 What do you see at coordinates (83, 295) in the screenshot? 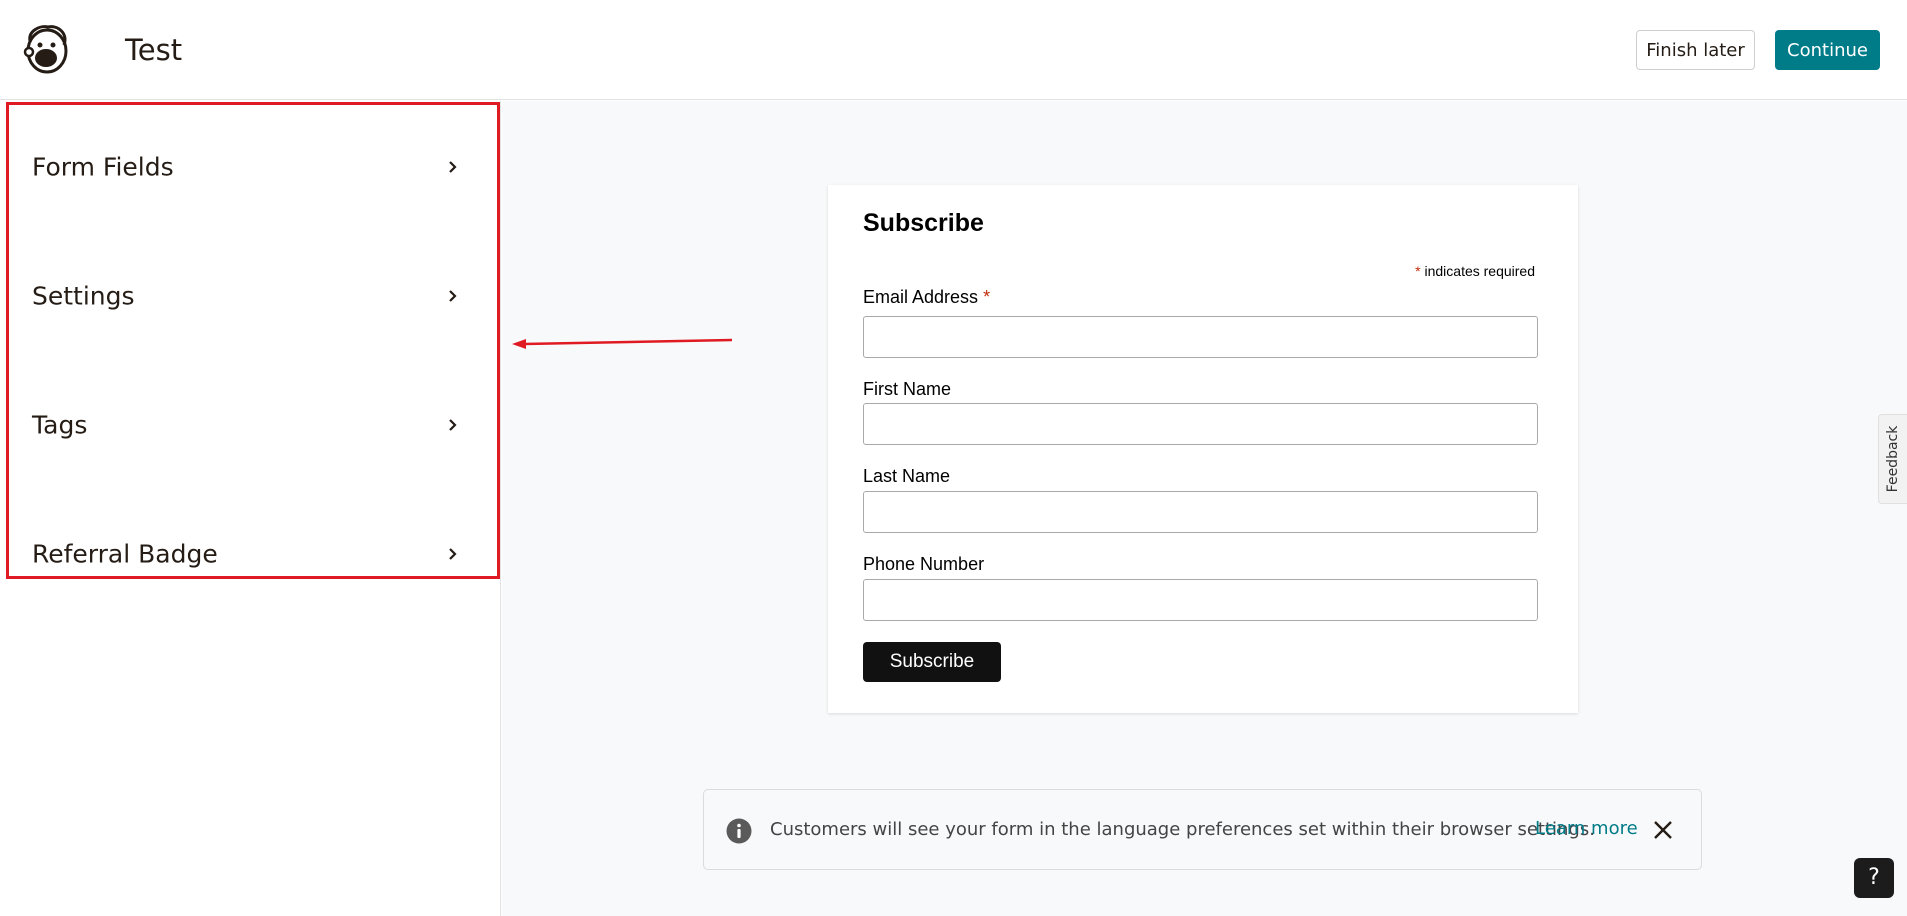
I see `sidebar-item-label: Settings` at bounding box center [83, 295].